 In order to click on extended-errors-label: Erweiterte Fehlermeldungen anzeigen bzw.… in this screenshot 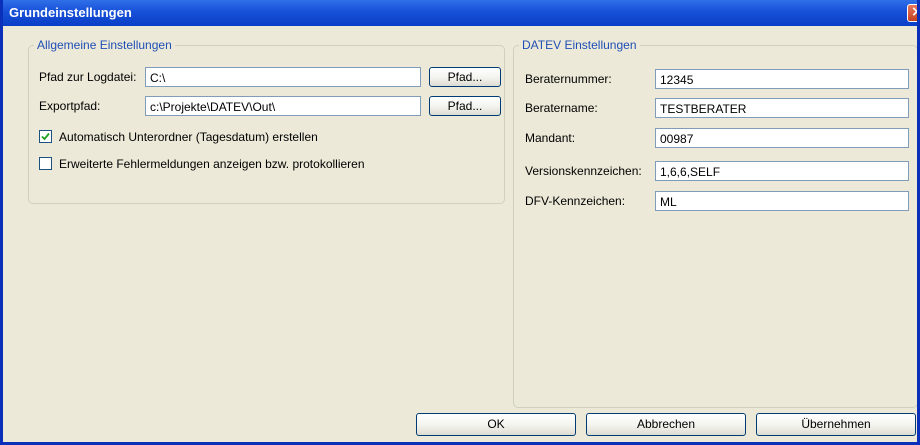, I will do `click(212, 164)`.